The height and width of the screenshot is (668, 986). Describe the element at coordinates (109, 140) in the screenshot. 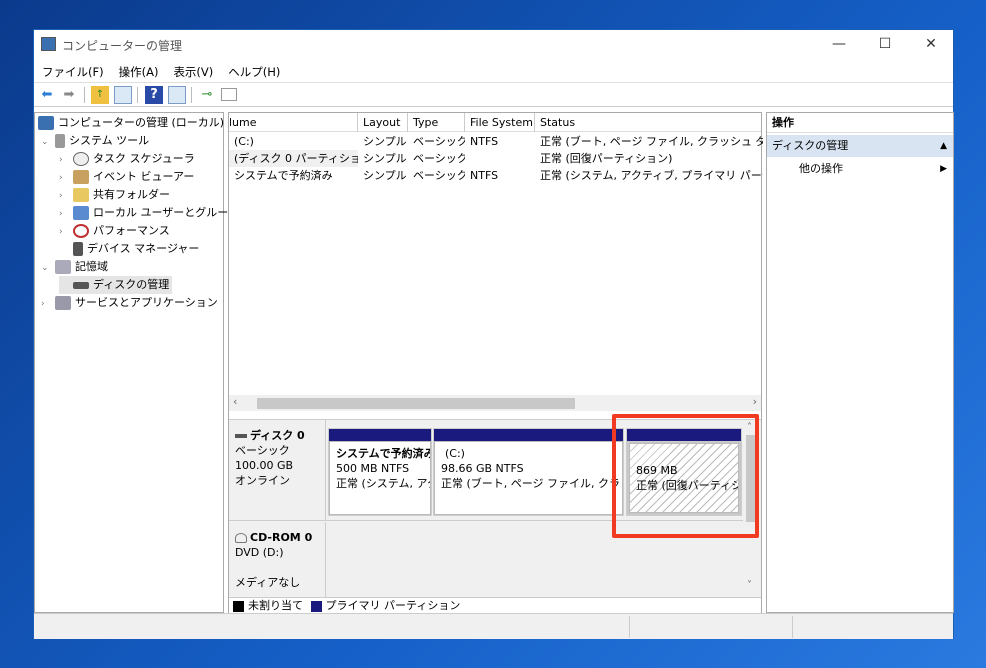

I see `tree-label: システム ツール` at that location.